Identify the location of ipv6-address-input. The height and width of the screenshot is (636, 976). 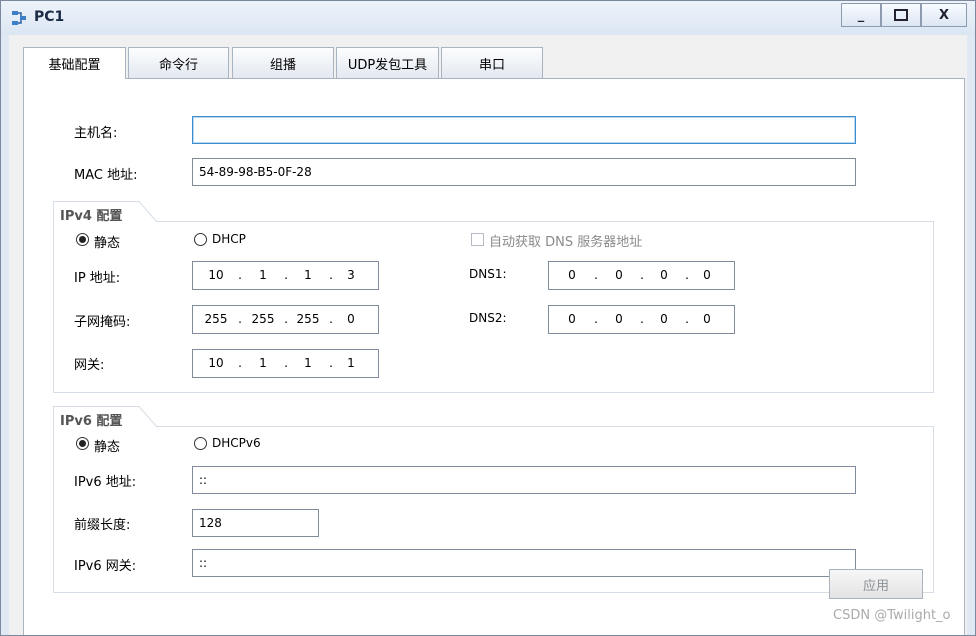
(524, 480).